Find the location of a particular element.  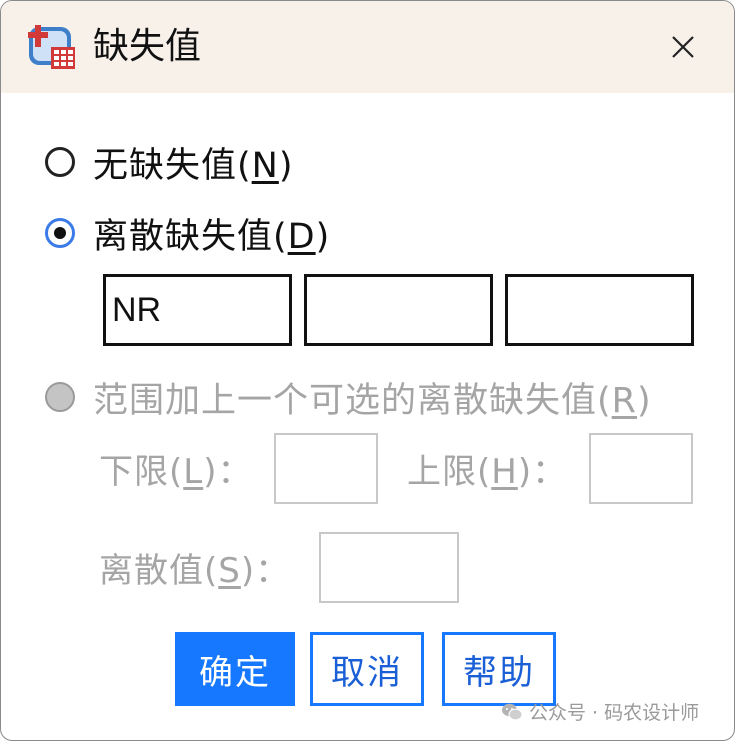

radio-range-missing: 范围加上一个可选的离散缺失值(R) is located at coordinates (348, 397).